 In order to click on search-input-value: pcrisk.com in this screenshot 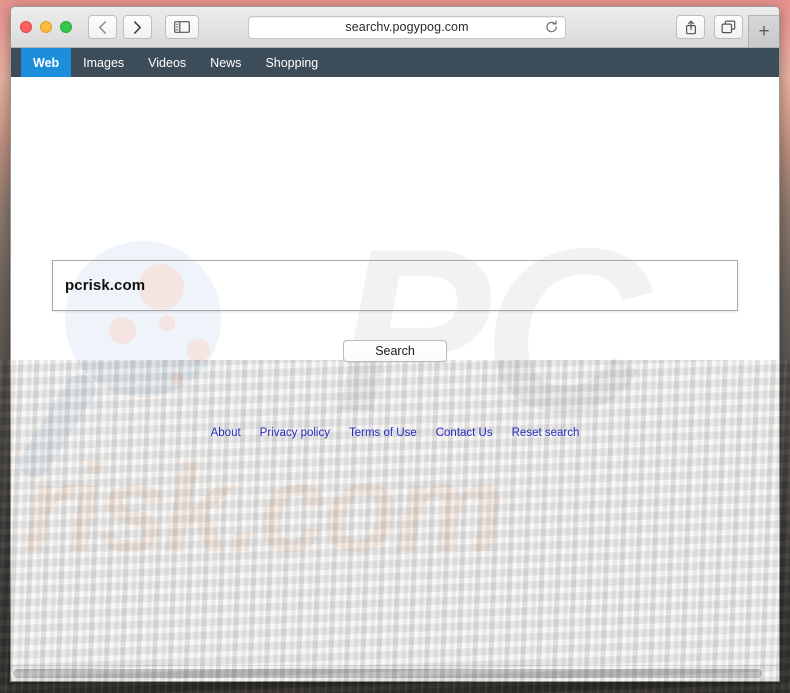, I will do `click(105, 285)`.